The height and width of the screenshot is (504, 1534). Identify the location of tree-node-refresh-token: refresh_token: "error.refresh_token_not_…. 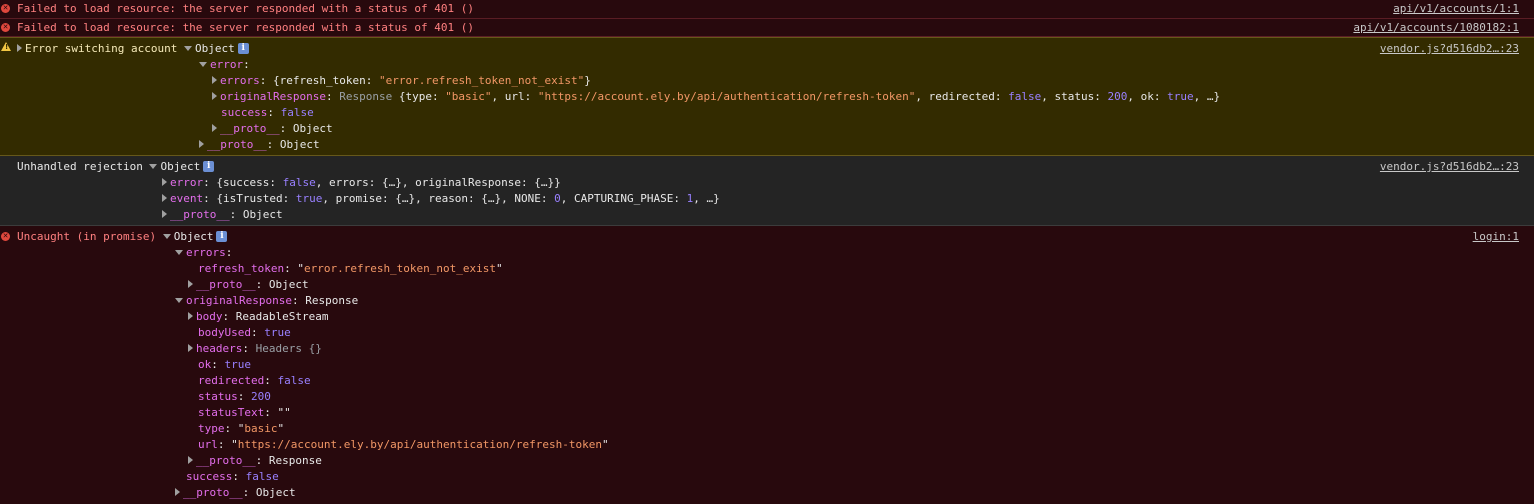
(350, 268).